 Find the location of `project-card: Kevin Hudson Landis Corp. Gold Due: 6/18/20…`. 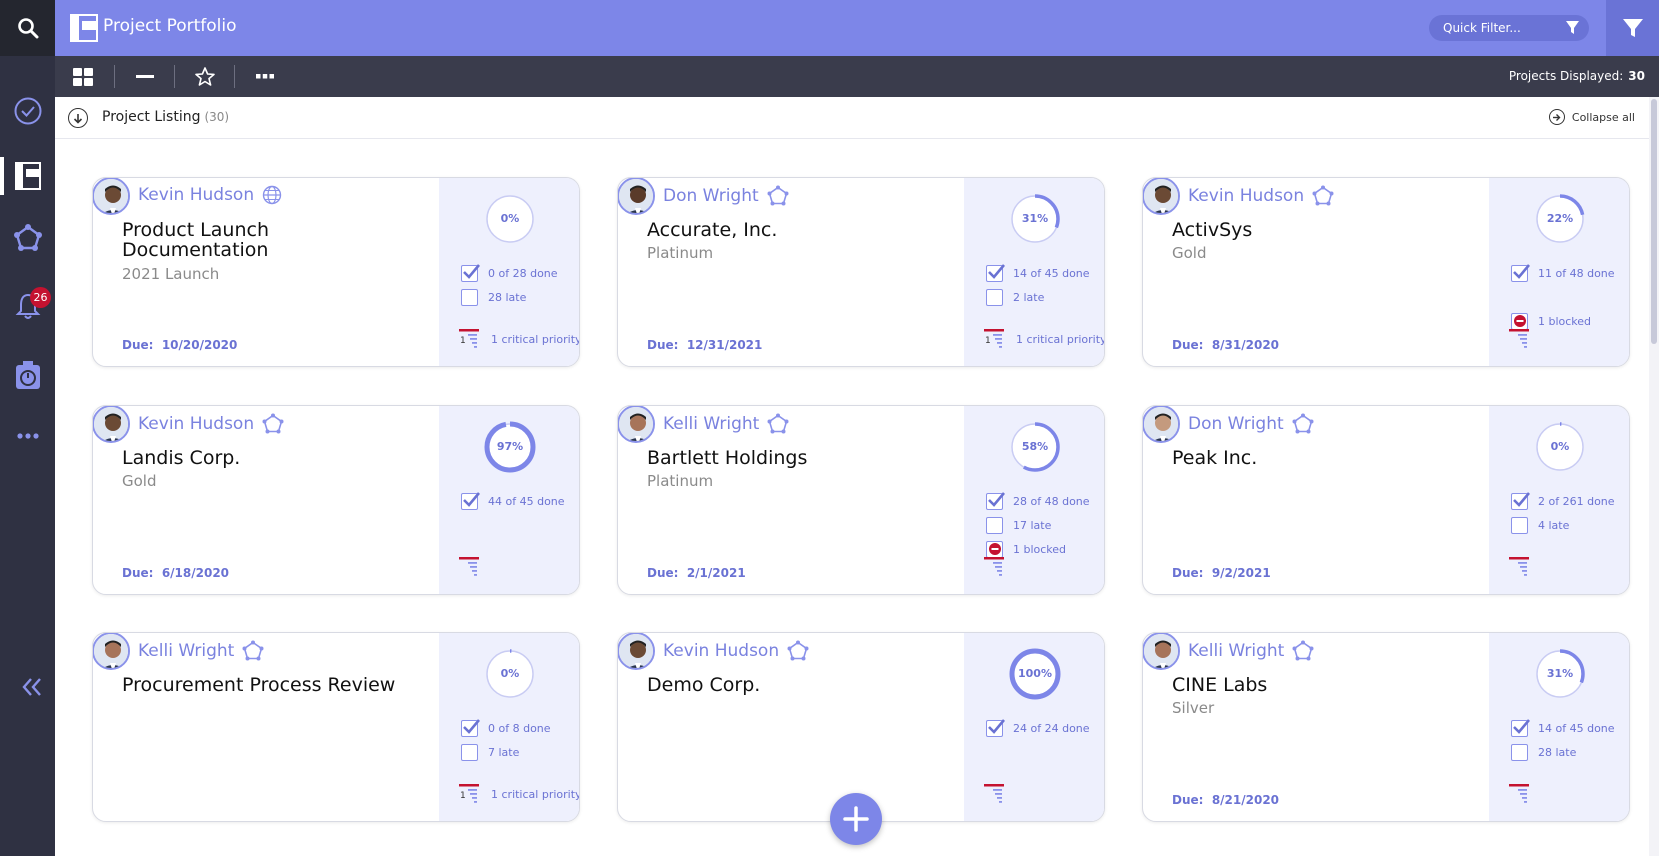

project-card: Kevin Hudson Landis Corp. Gold Due: 6/18/20… is located at coordinates (336, 500).